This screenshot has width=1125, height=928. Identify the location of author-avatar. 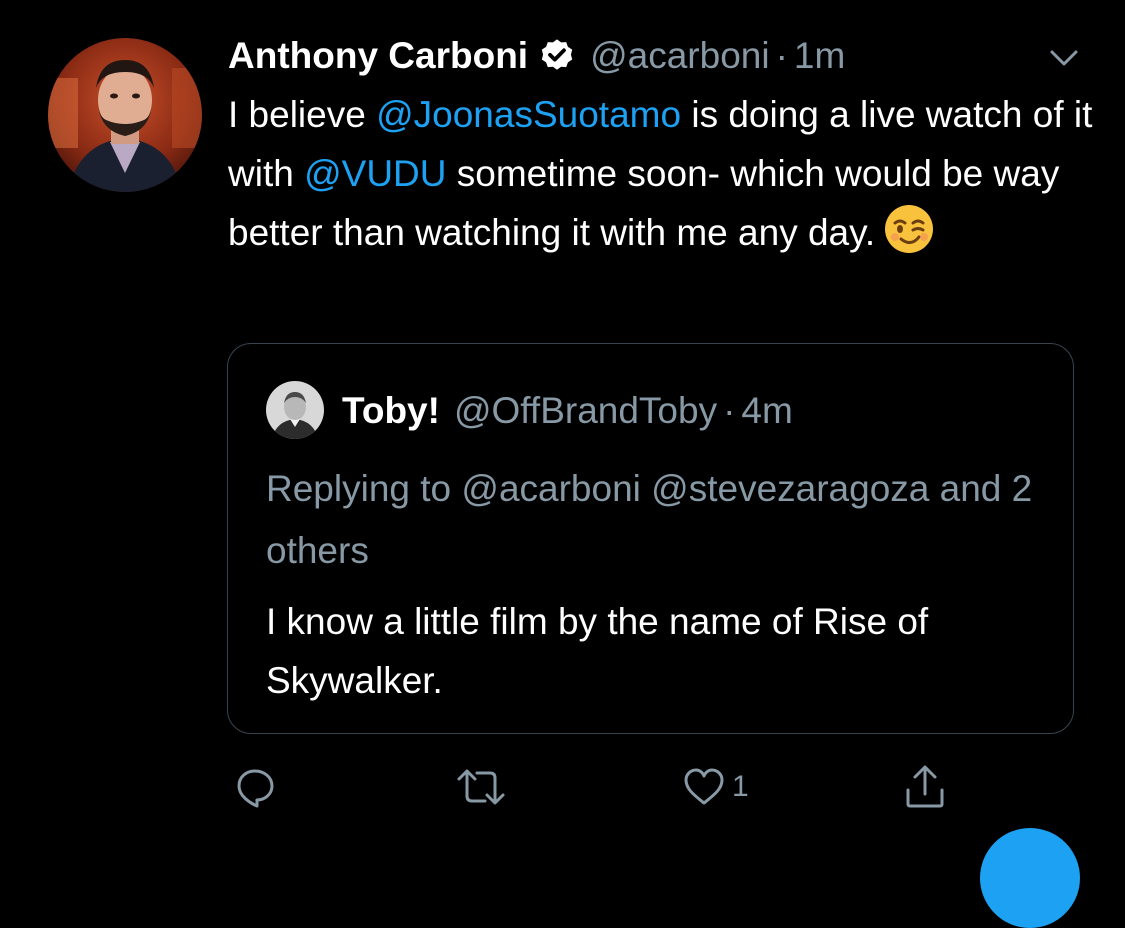
(125, 115).